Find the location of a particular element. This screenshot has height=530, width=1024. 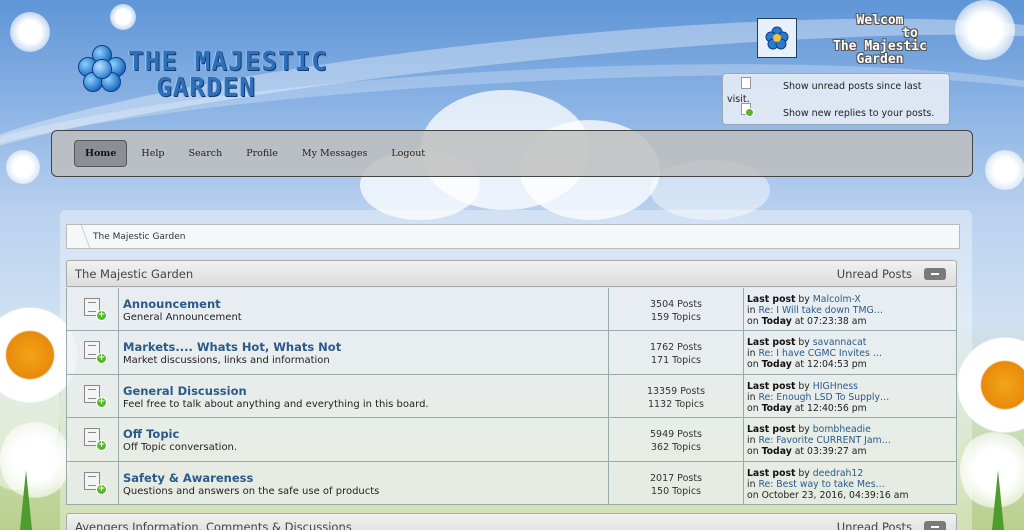

site-title: THE MAJESTIC GARDEN is located at coordinates (228, 75).